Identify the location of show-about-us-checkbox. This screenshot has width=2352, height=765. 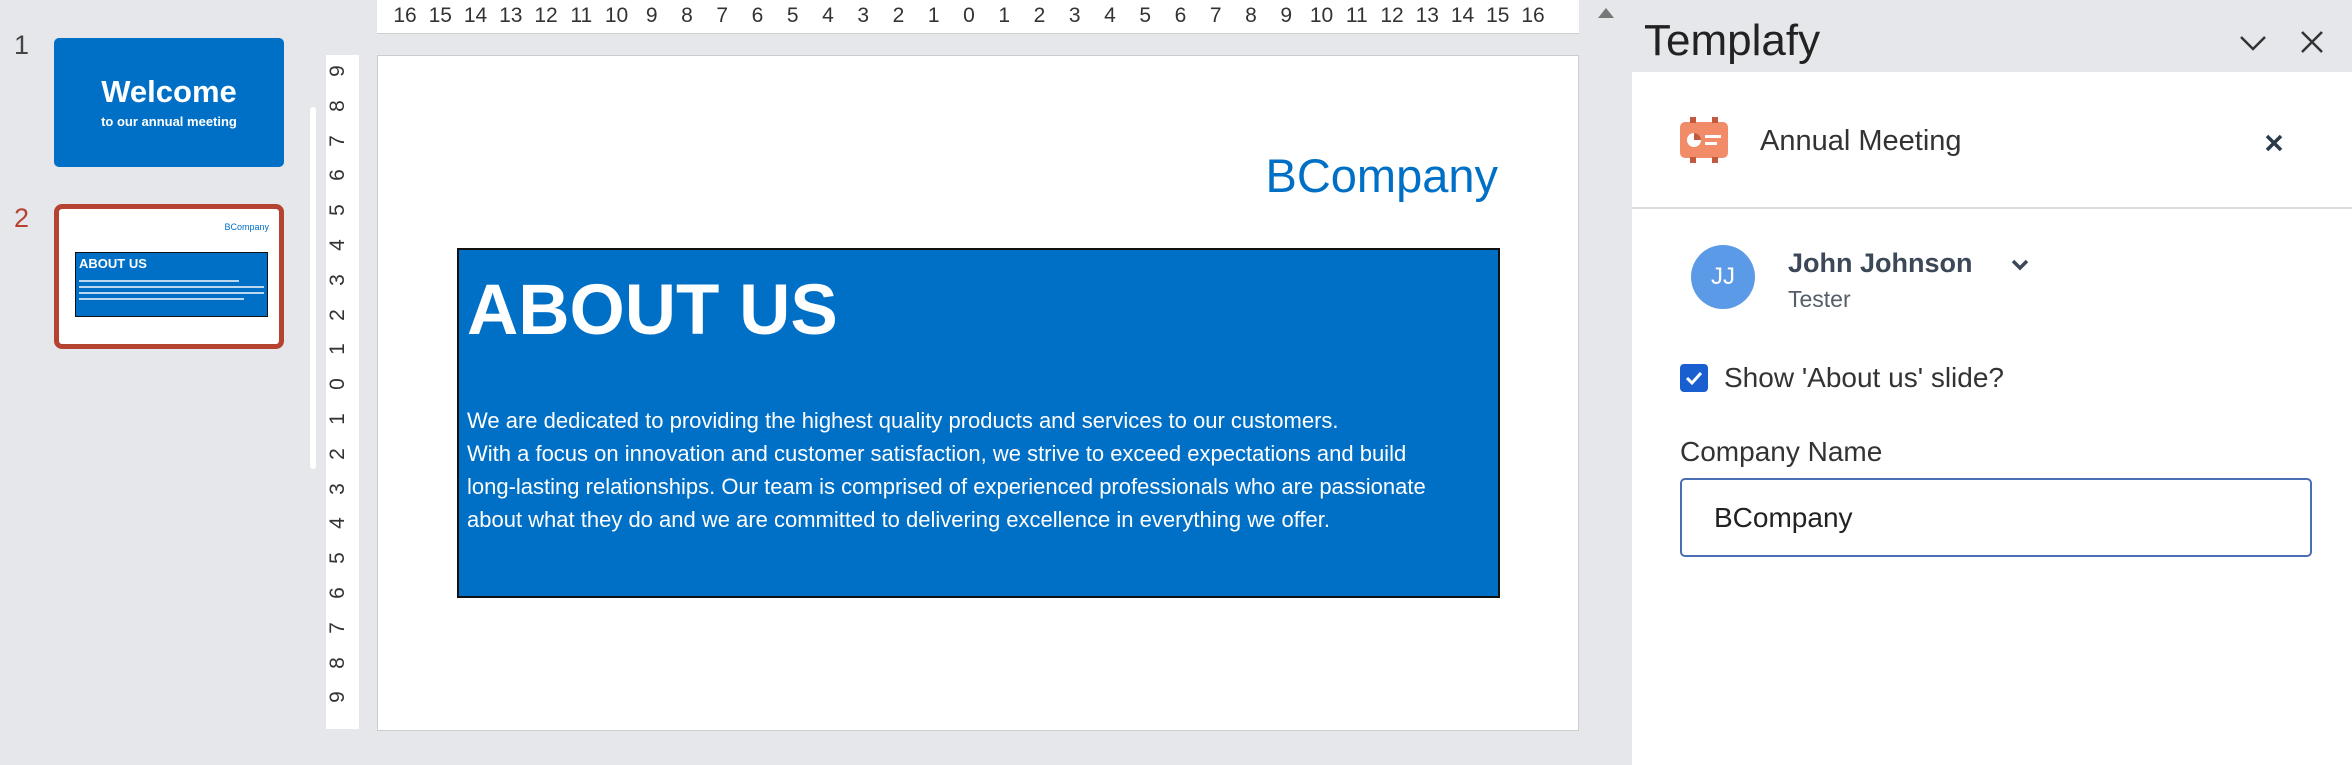
(1694, 378).